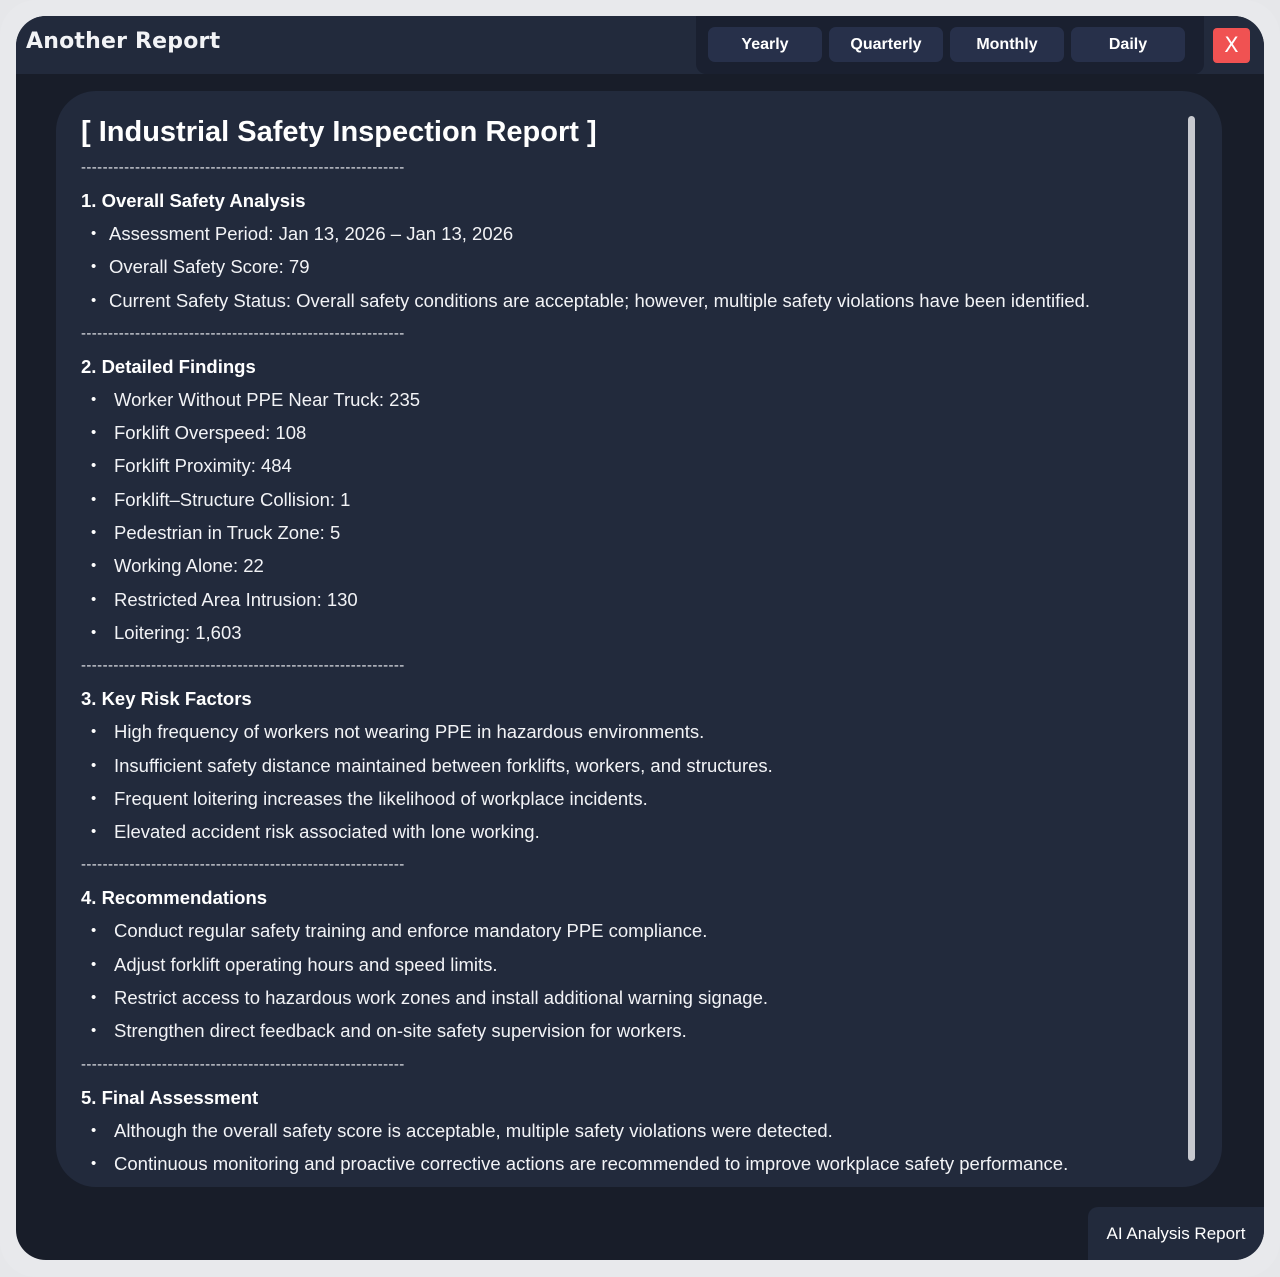 This screenshot has height=1277, width=1280. Describe the element at coordinates (170, 1097) in the screenshot. I see `section-heading-final-assessment: 5. Final Assessment` at that location.